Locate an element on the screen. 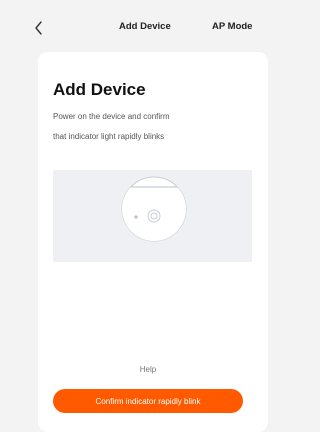 Image resolution: width=320 pixels, height=432 pixels. top-bar: Add Device AP Mode is located at coordinates (126, 25).